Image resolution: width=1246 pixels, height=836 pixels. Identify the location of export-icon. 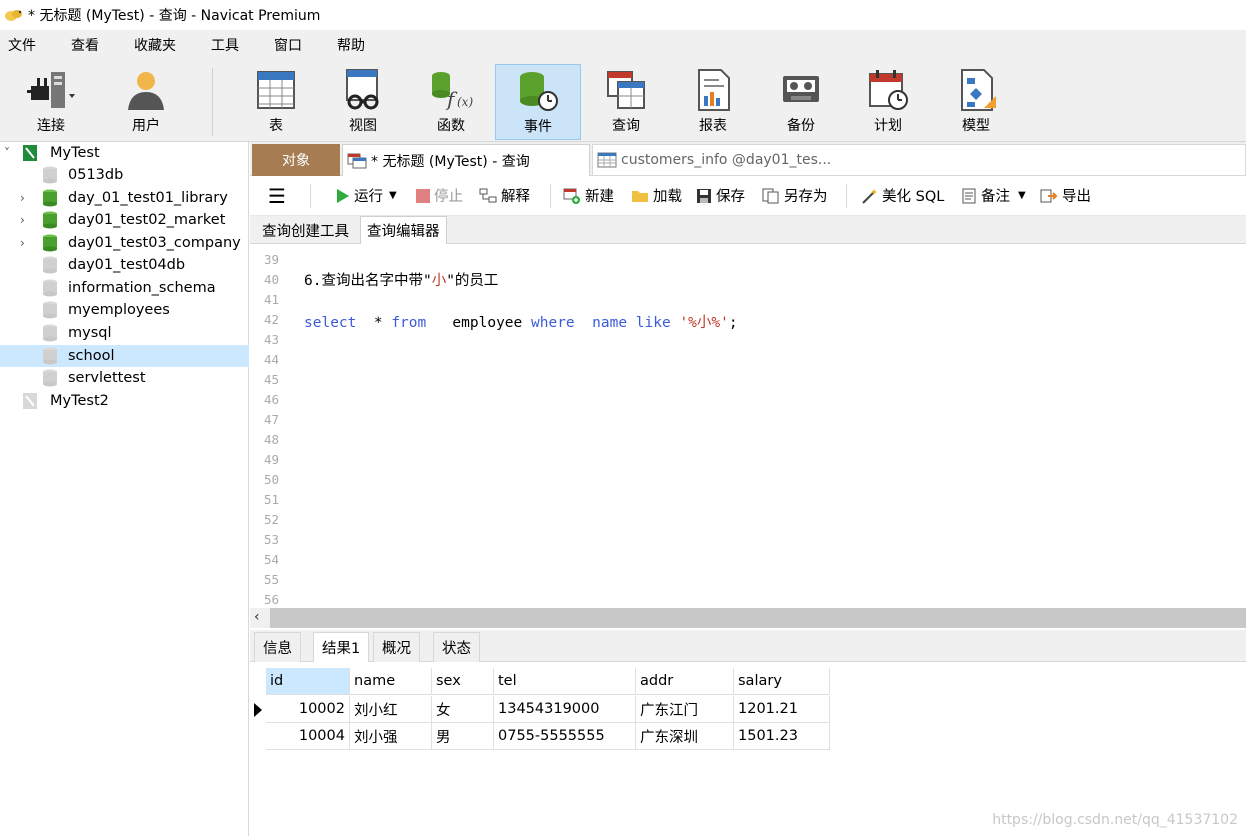
(1049, 195).